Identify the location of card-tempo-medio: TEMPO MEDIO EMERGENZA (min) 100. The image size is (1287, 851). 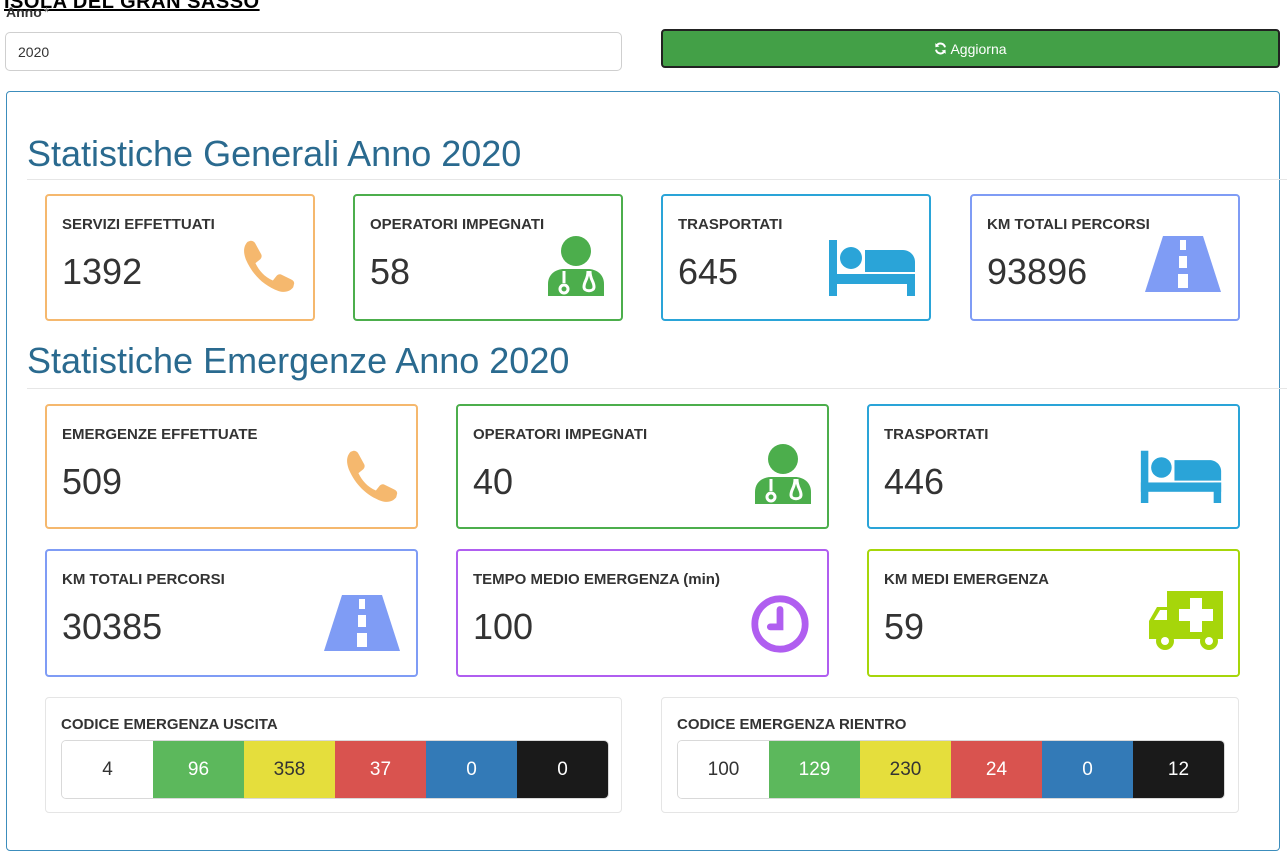
(642, 613).